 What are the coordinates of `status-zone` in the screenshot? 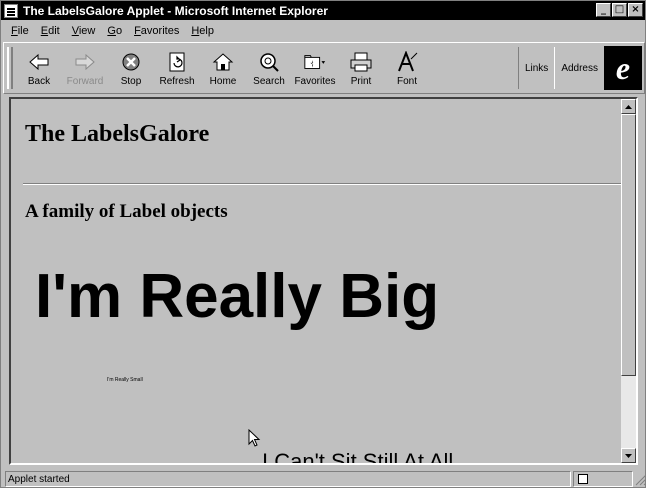 It's located at (603, 479).